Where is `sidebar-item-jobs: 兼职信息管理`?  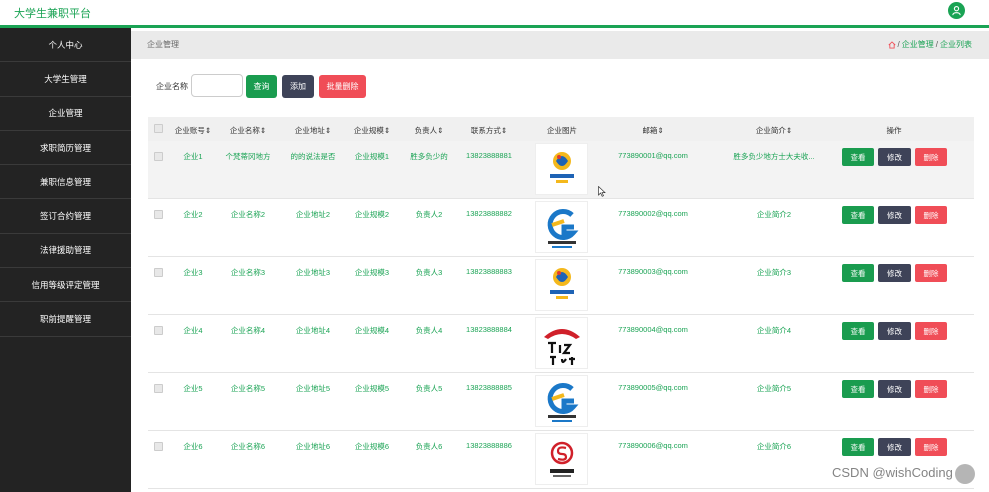
sidebar-item-jobs: 兼职信息管理 is located at coordinates (65, 182).